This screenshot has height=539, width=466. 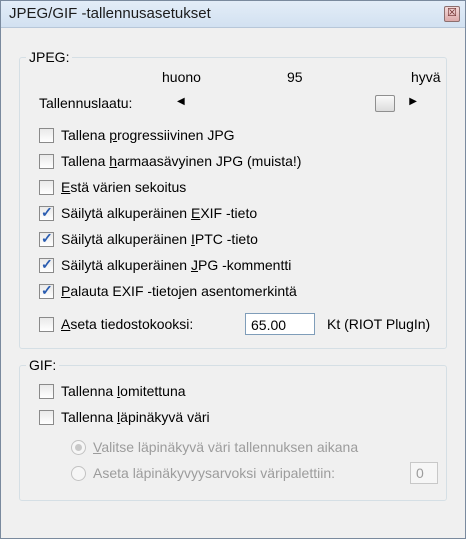 What do you see at coordinates (181, 77) in the screenshot?
I see `quality-low-label: huono` at bounding box center [181, 77].